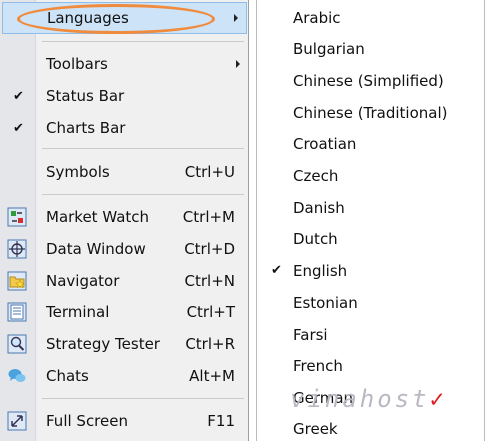 The width and height of the screenshot is (500, 444). Describe the element at coordinates (83, 281) in the screenshot. I see `menu-item-navigator-label: Navigator` at that location.